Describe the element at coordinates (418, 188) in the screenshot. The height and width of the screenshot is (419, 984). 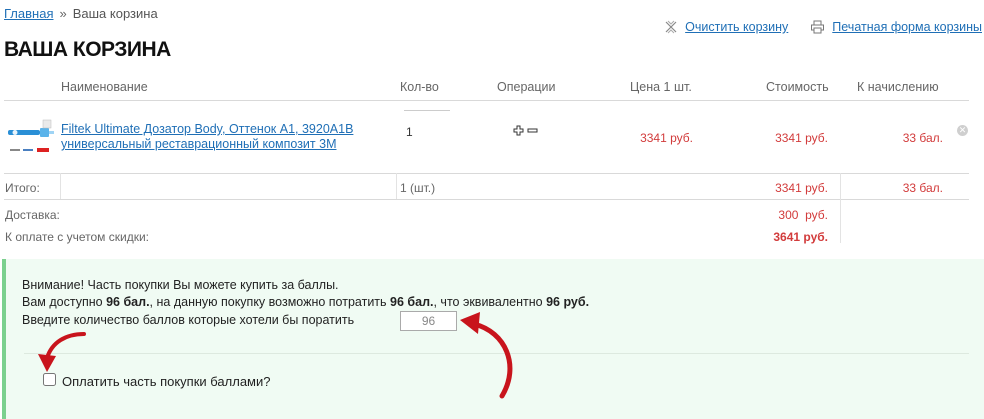
I see `total-quantity: 1 (шт.)` at that location.